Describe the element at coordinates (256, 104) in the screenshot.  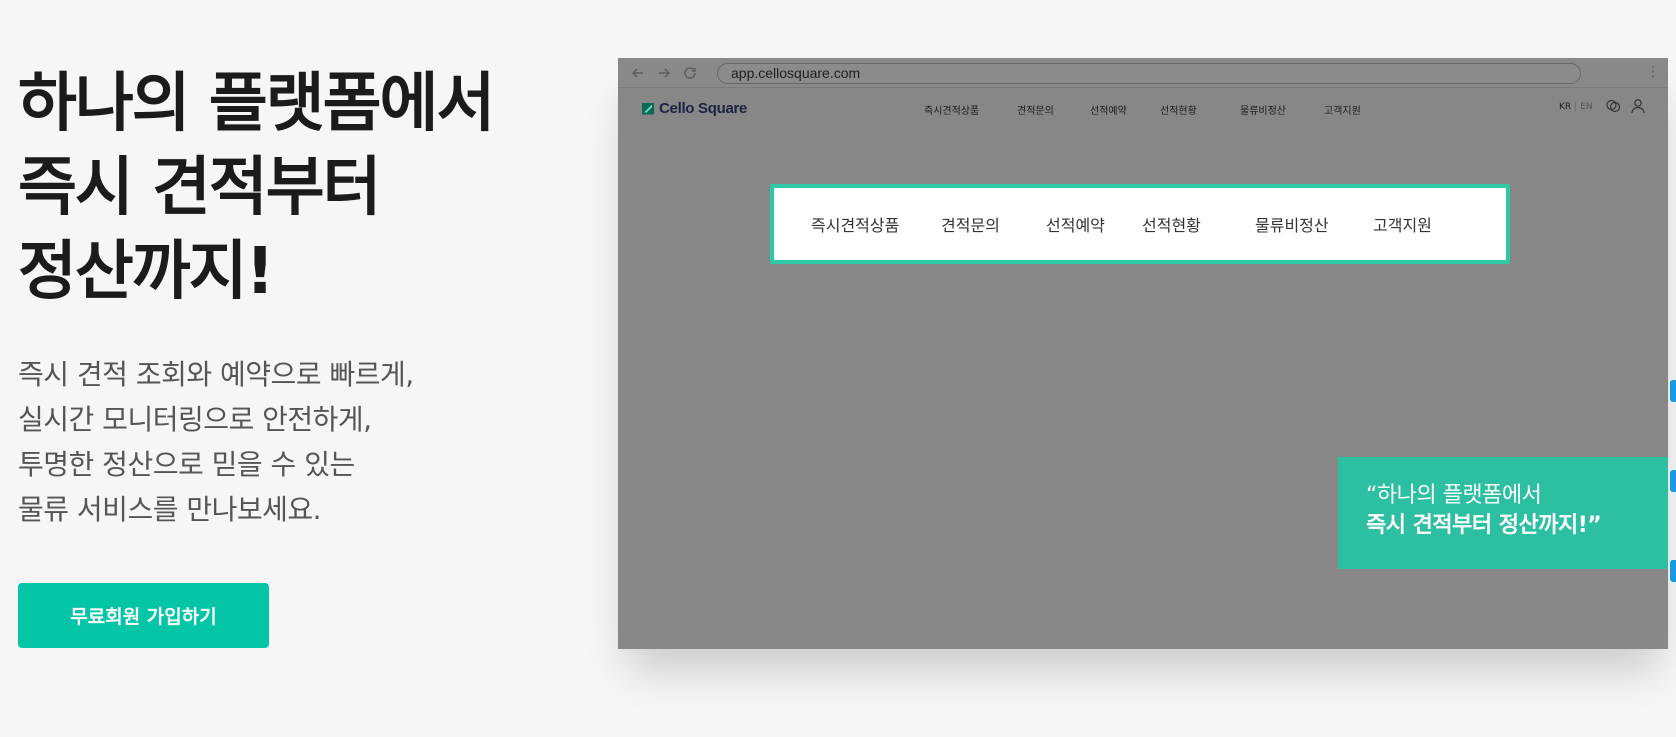
I see `hero-title-line: 하나의 플랫폼에서` at that location.